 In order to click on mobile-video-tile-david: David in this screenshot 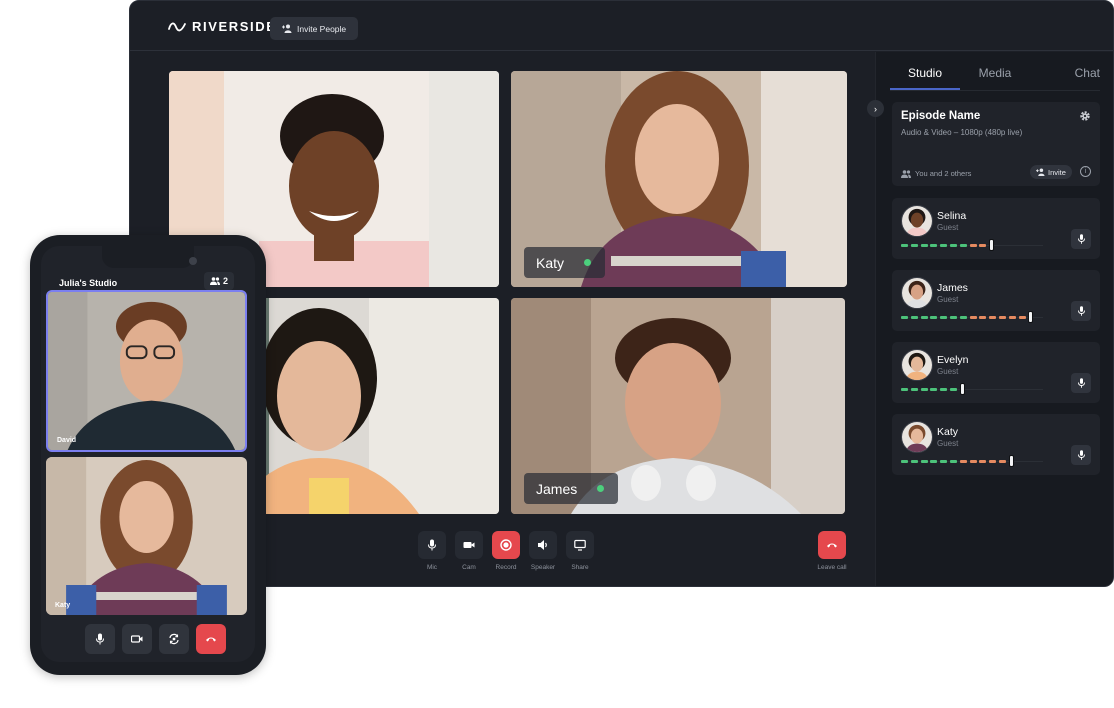, I will do `click(146, 371)`.